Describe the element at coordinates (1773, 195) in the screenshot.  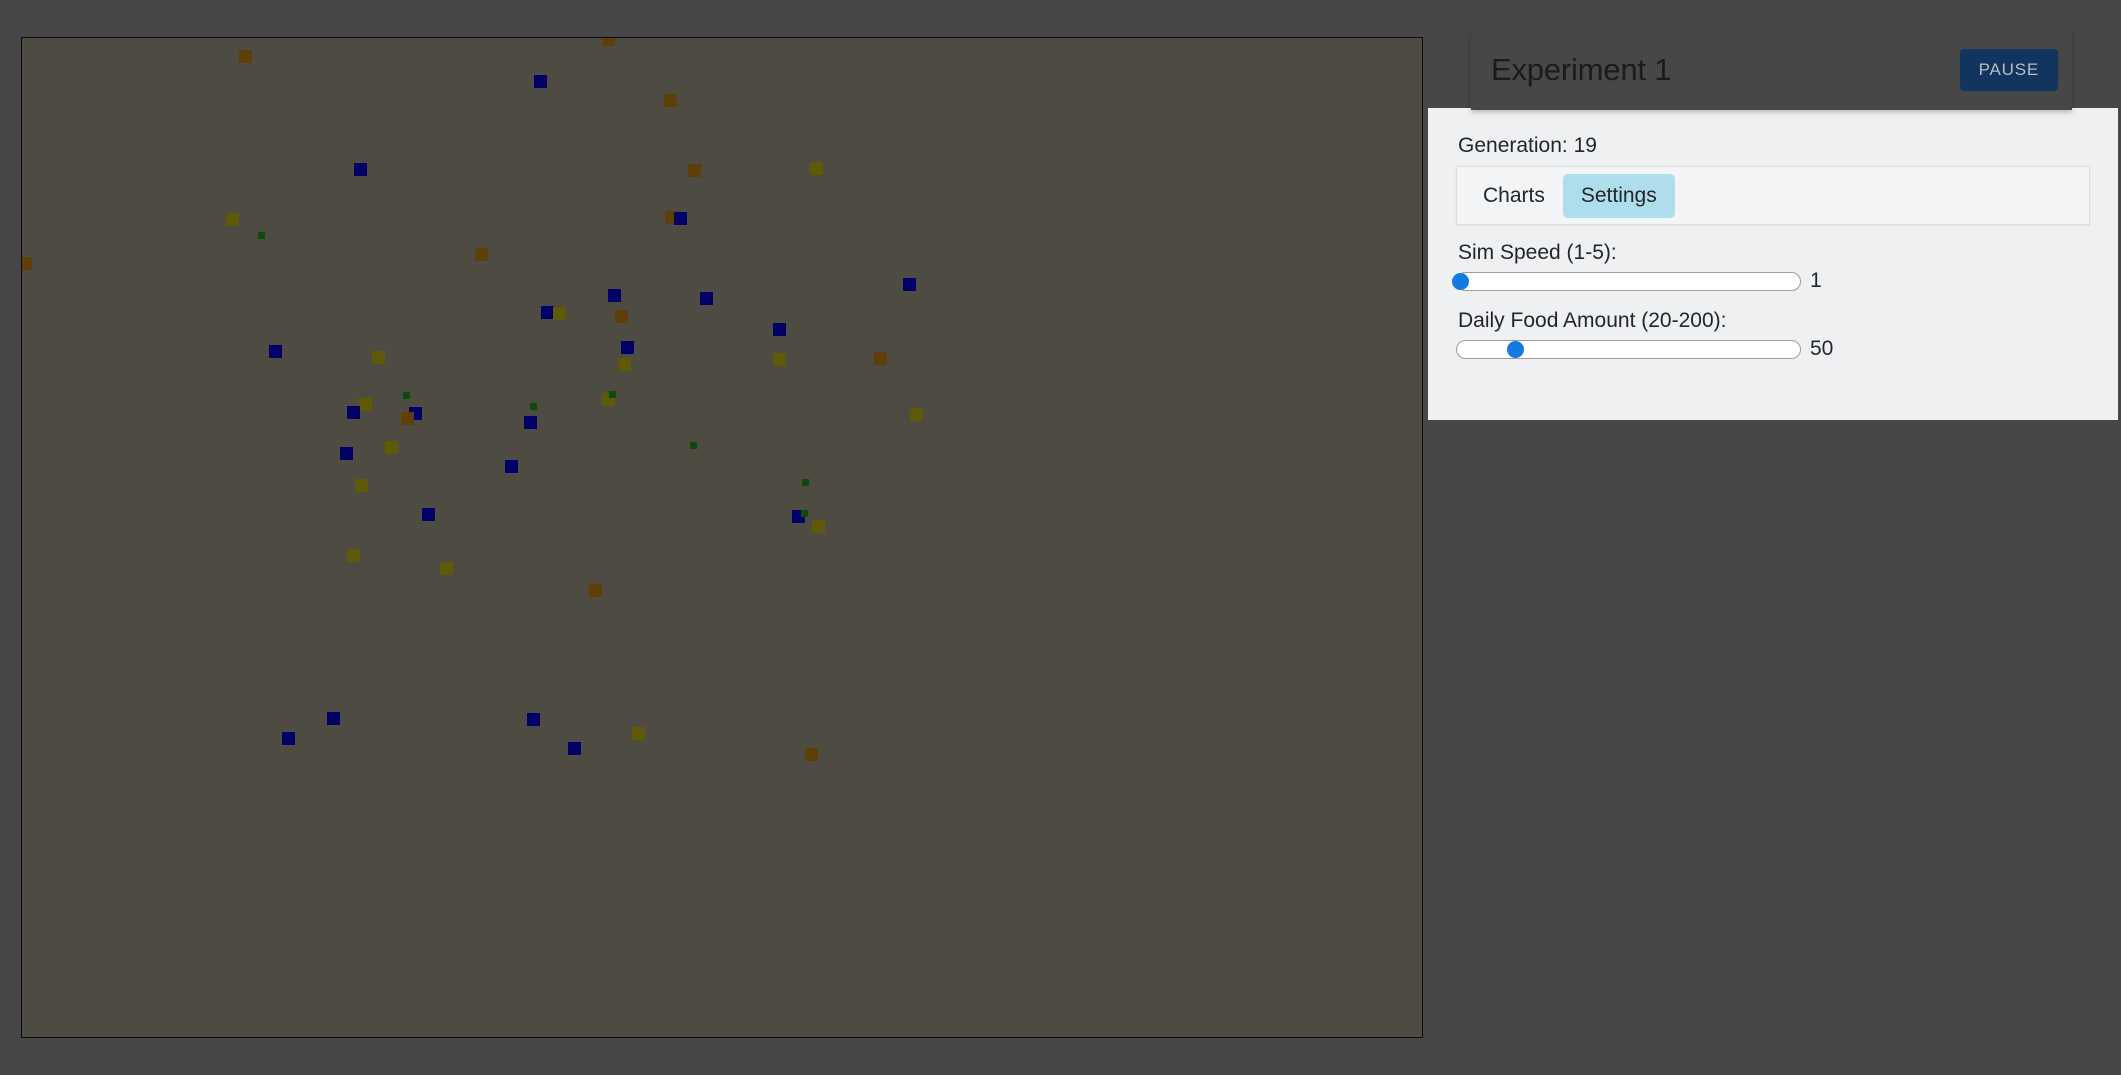
I see `tab-bar: Charts Settings` at that location.